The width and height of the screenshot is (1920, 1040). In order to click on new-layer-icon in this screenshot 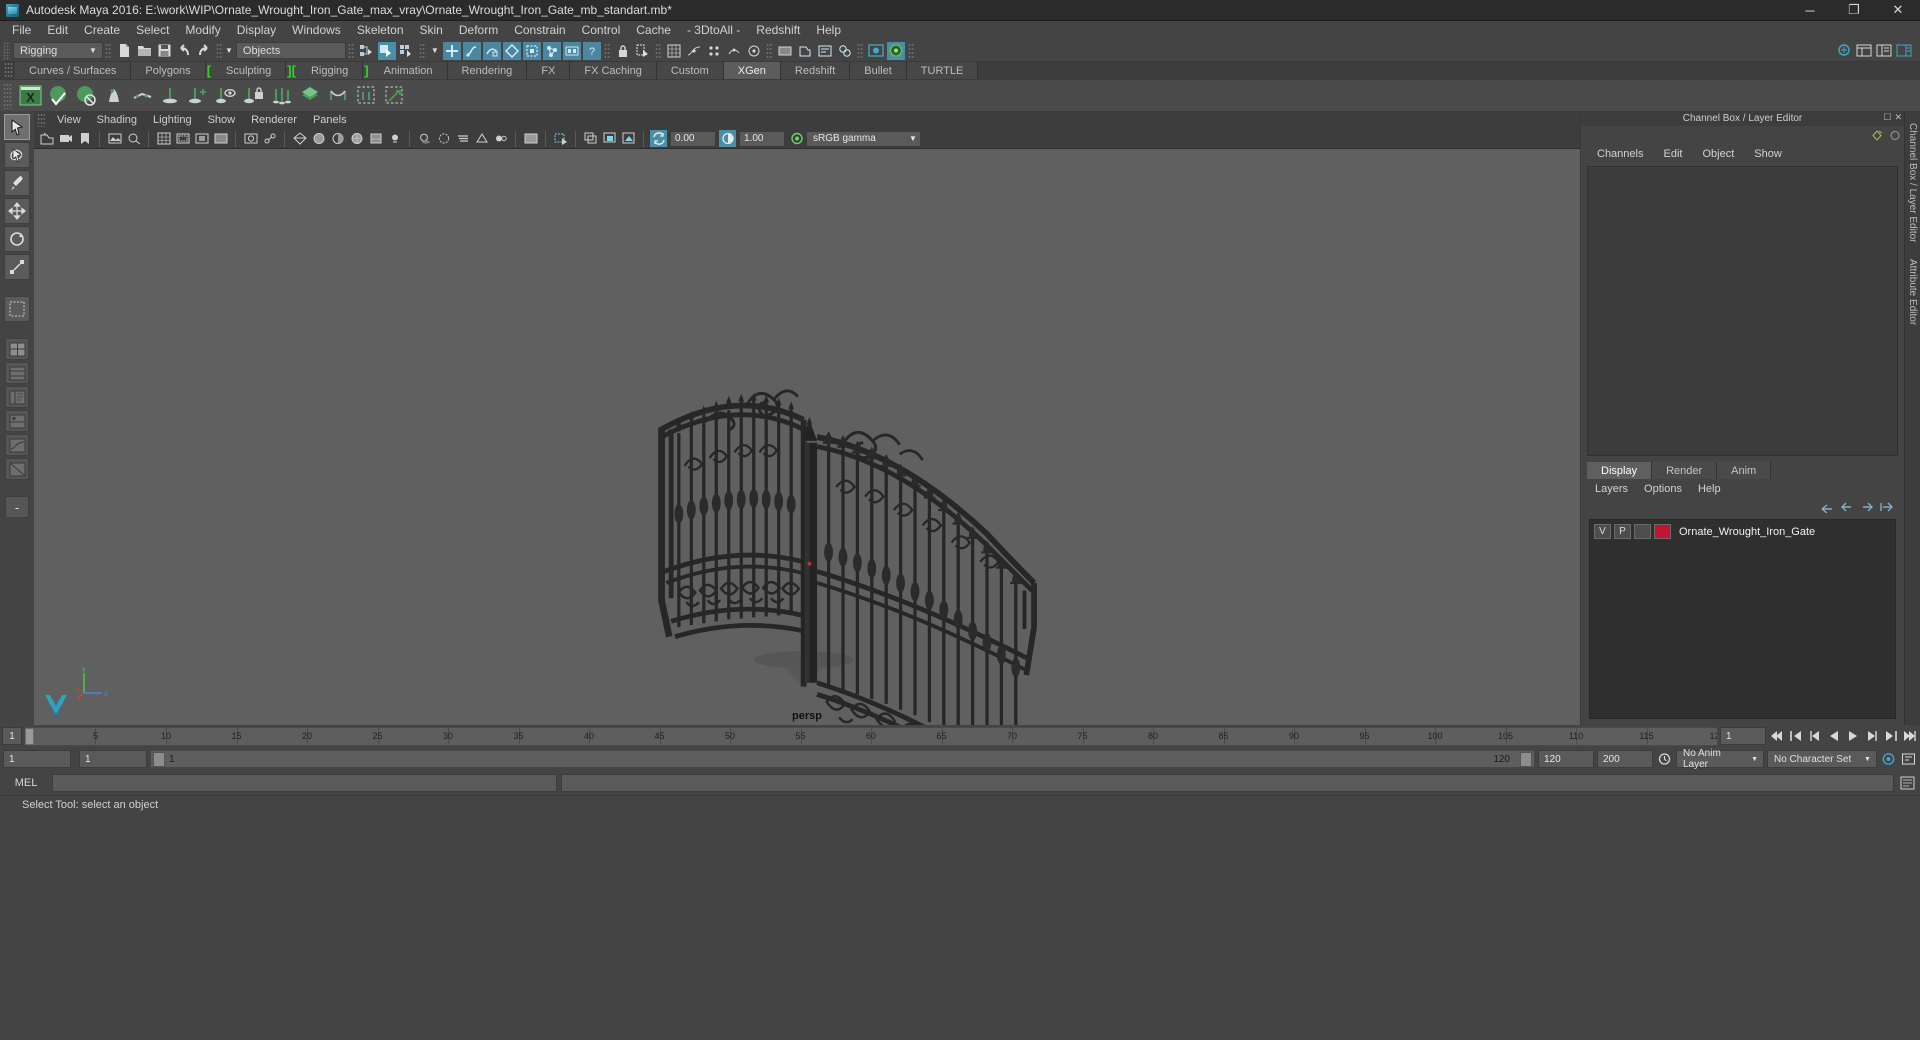, I will do `click(1887, 508)`.